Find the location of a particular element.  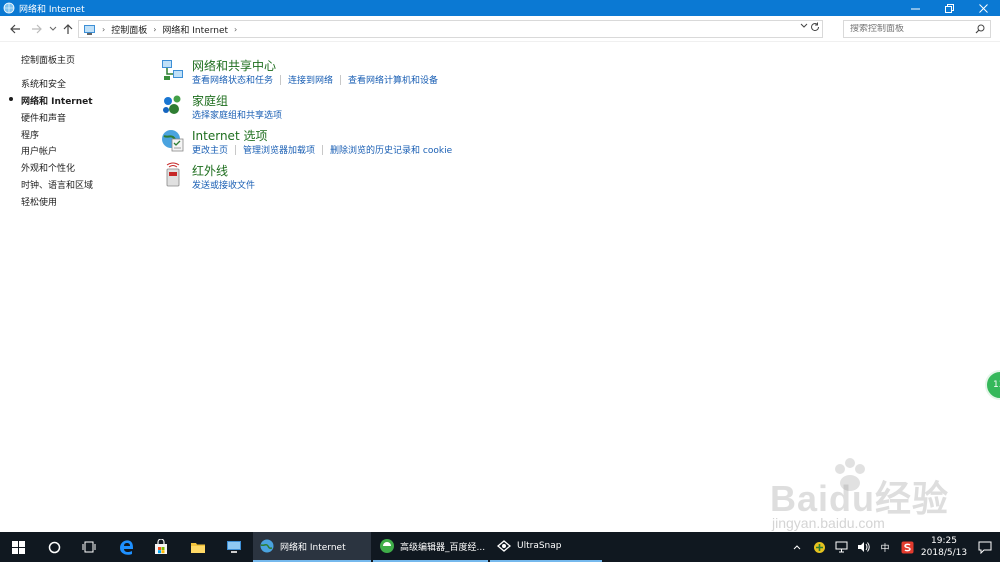

sidebar-item-ease-of-access: 轻松使用 is located at coordinates (39, 201).